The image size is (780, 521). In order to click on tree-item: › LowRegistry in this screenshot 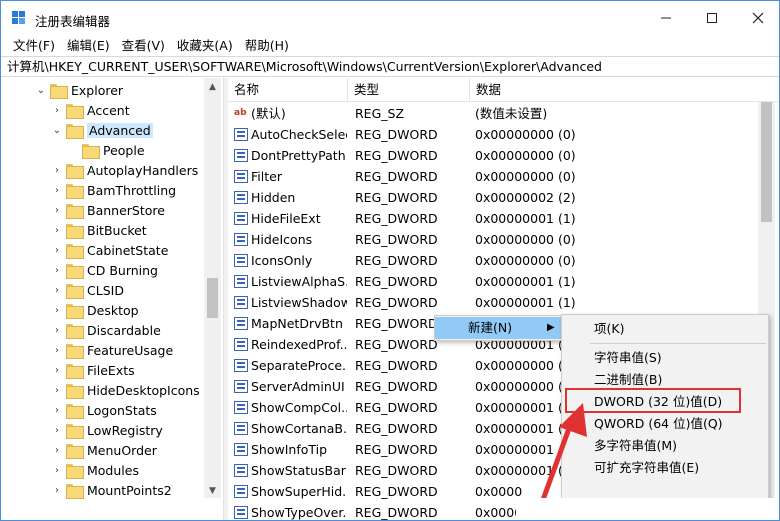, I will do `click(107, 430)`.